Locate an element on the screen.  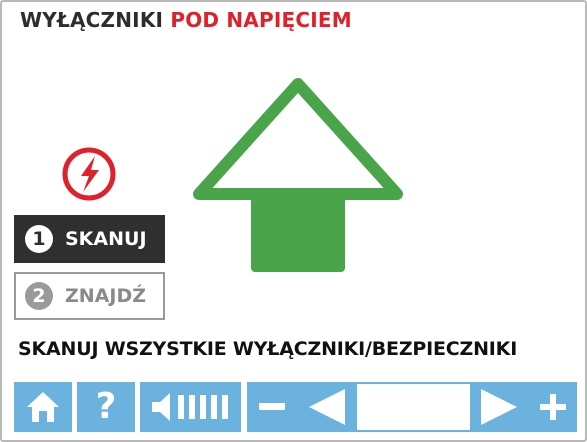
right-arrow-button is located at coordinates (499, 407).